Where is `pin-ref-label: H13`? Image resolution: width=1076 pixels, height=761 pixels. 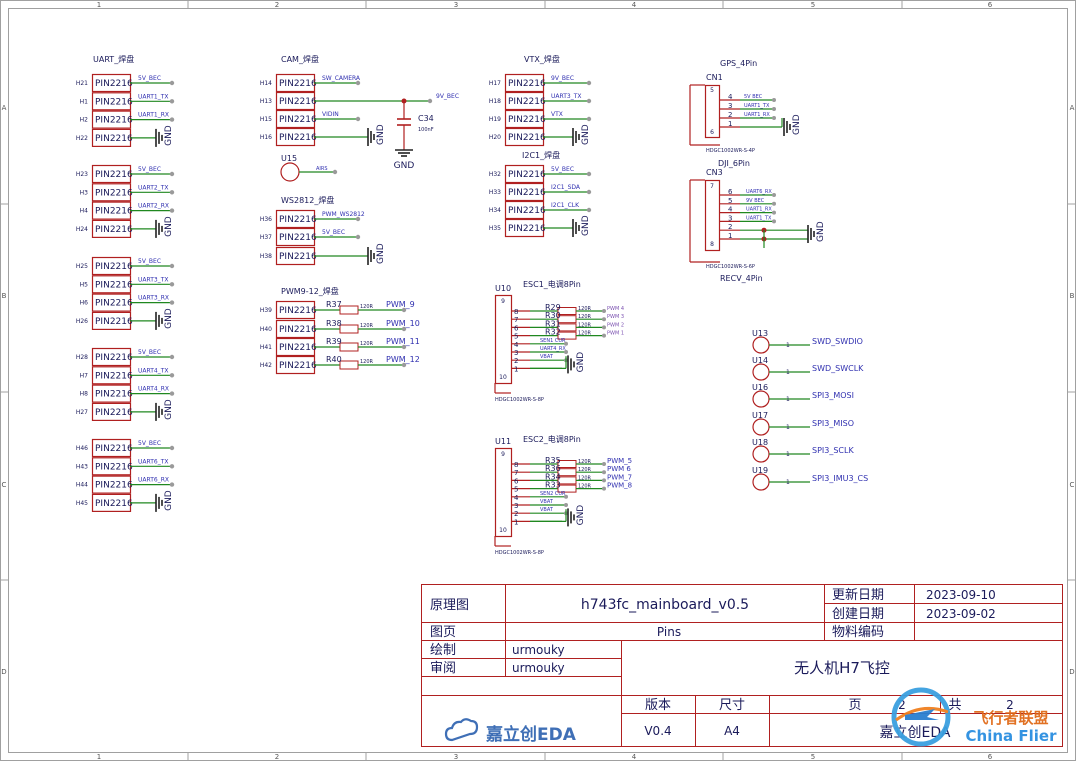 pin-ref-label: H13 is located at coordinates (266, 101).